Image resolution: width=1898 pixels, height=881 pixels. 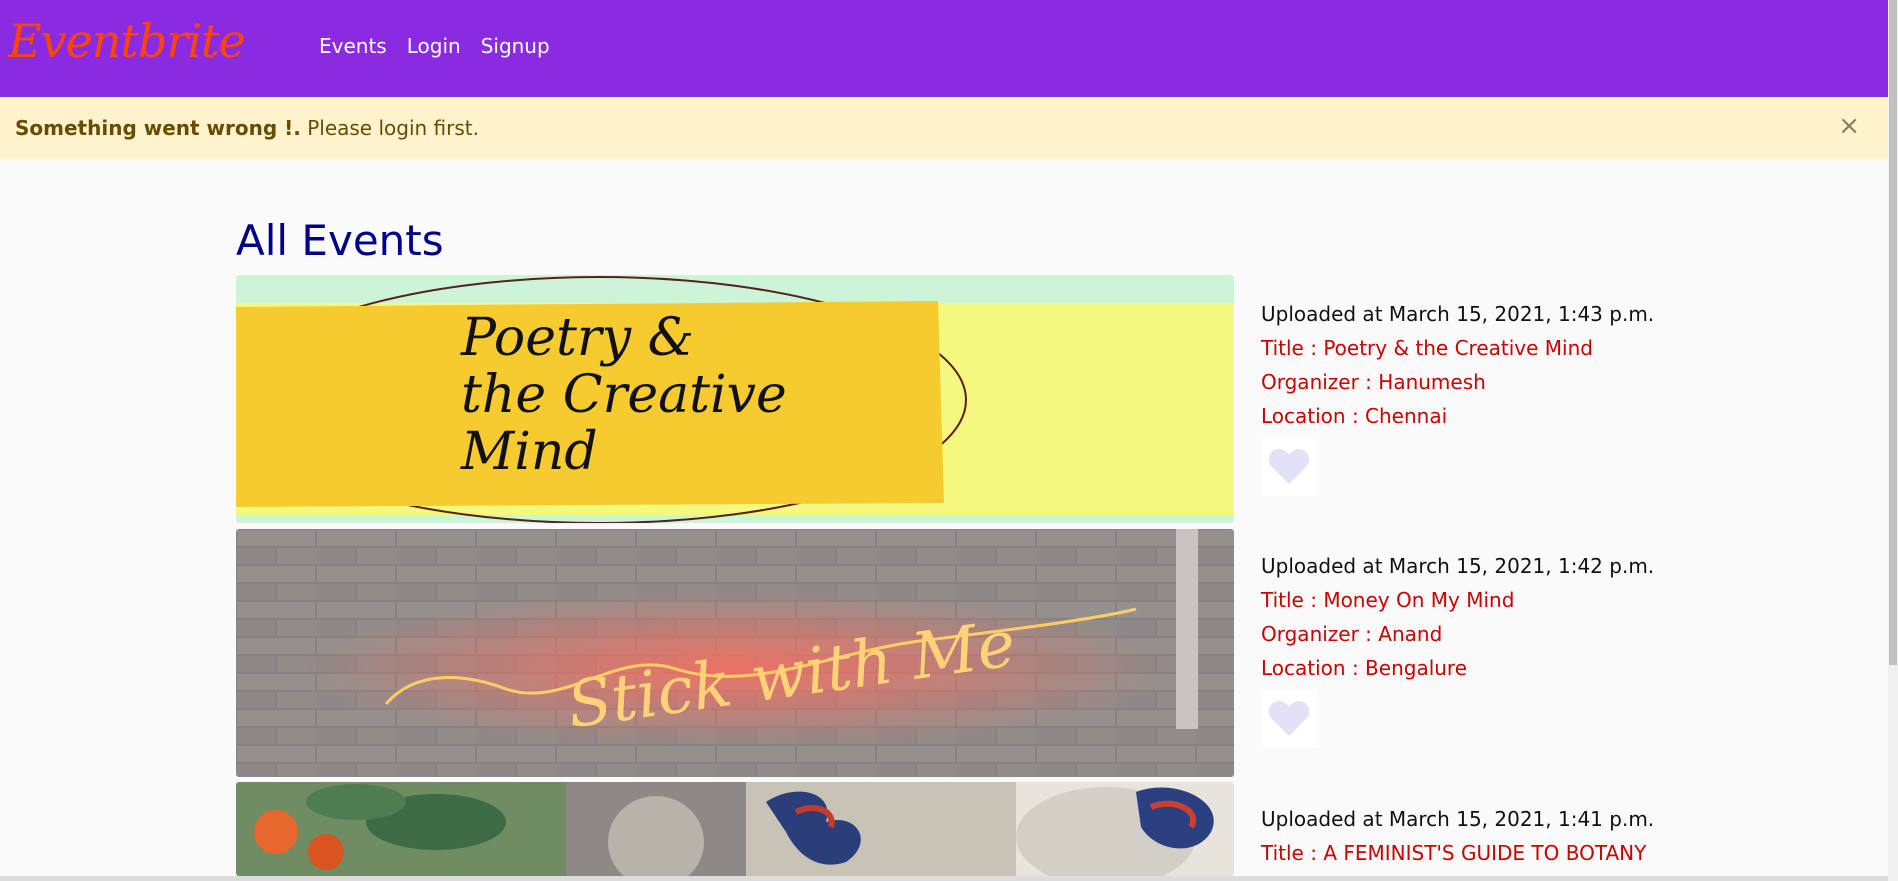 I want to click on horizontal-scrollbar, so click(x=944, y=878).